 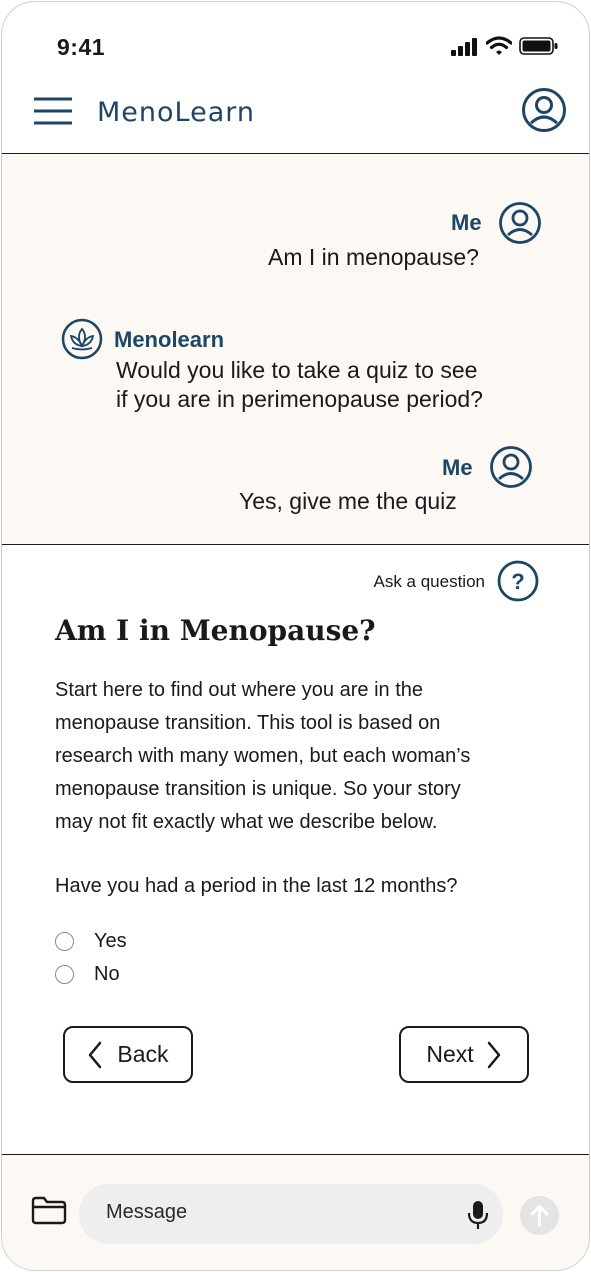 I want to click on option-no: No, so click(x=87, y=974).